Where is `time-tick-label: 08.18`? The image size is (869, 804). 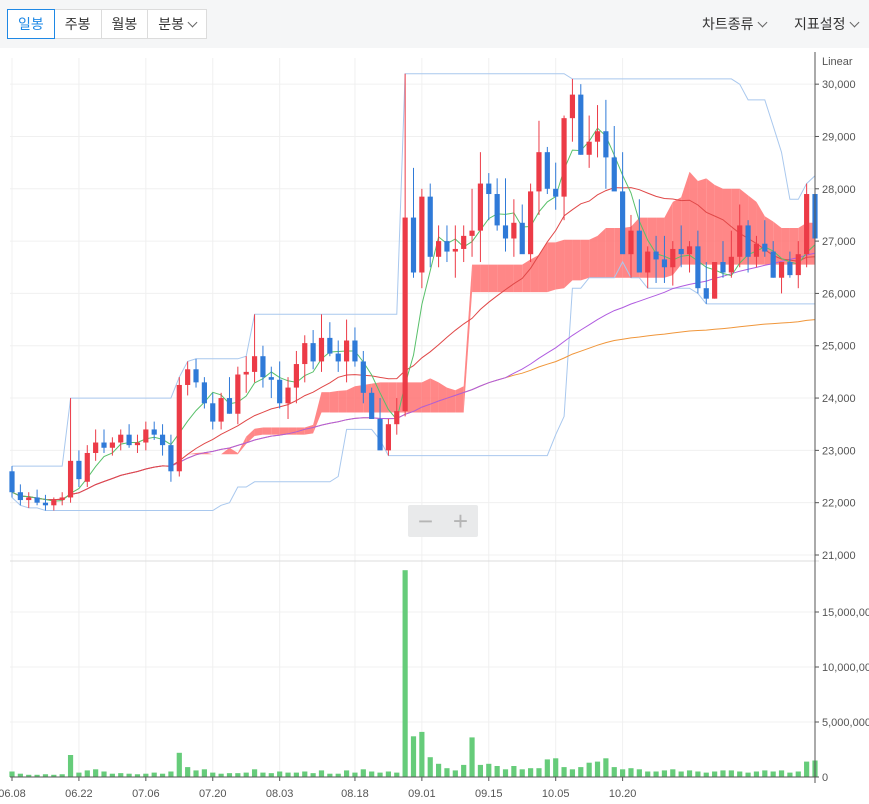 time-tick-label: 08.18 is located at coordinates (355, 794).